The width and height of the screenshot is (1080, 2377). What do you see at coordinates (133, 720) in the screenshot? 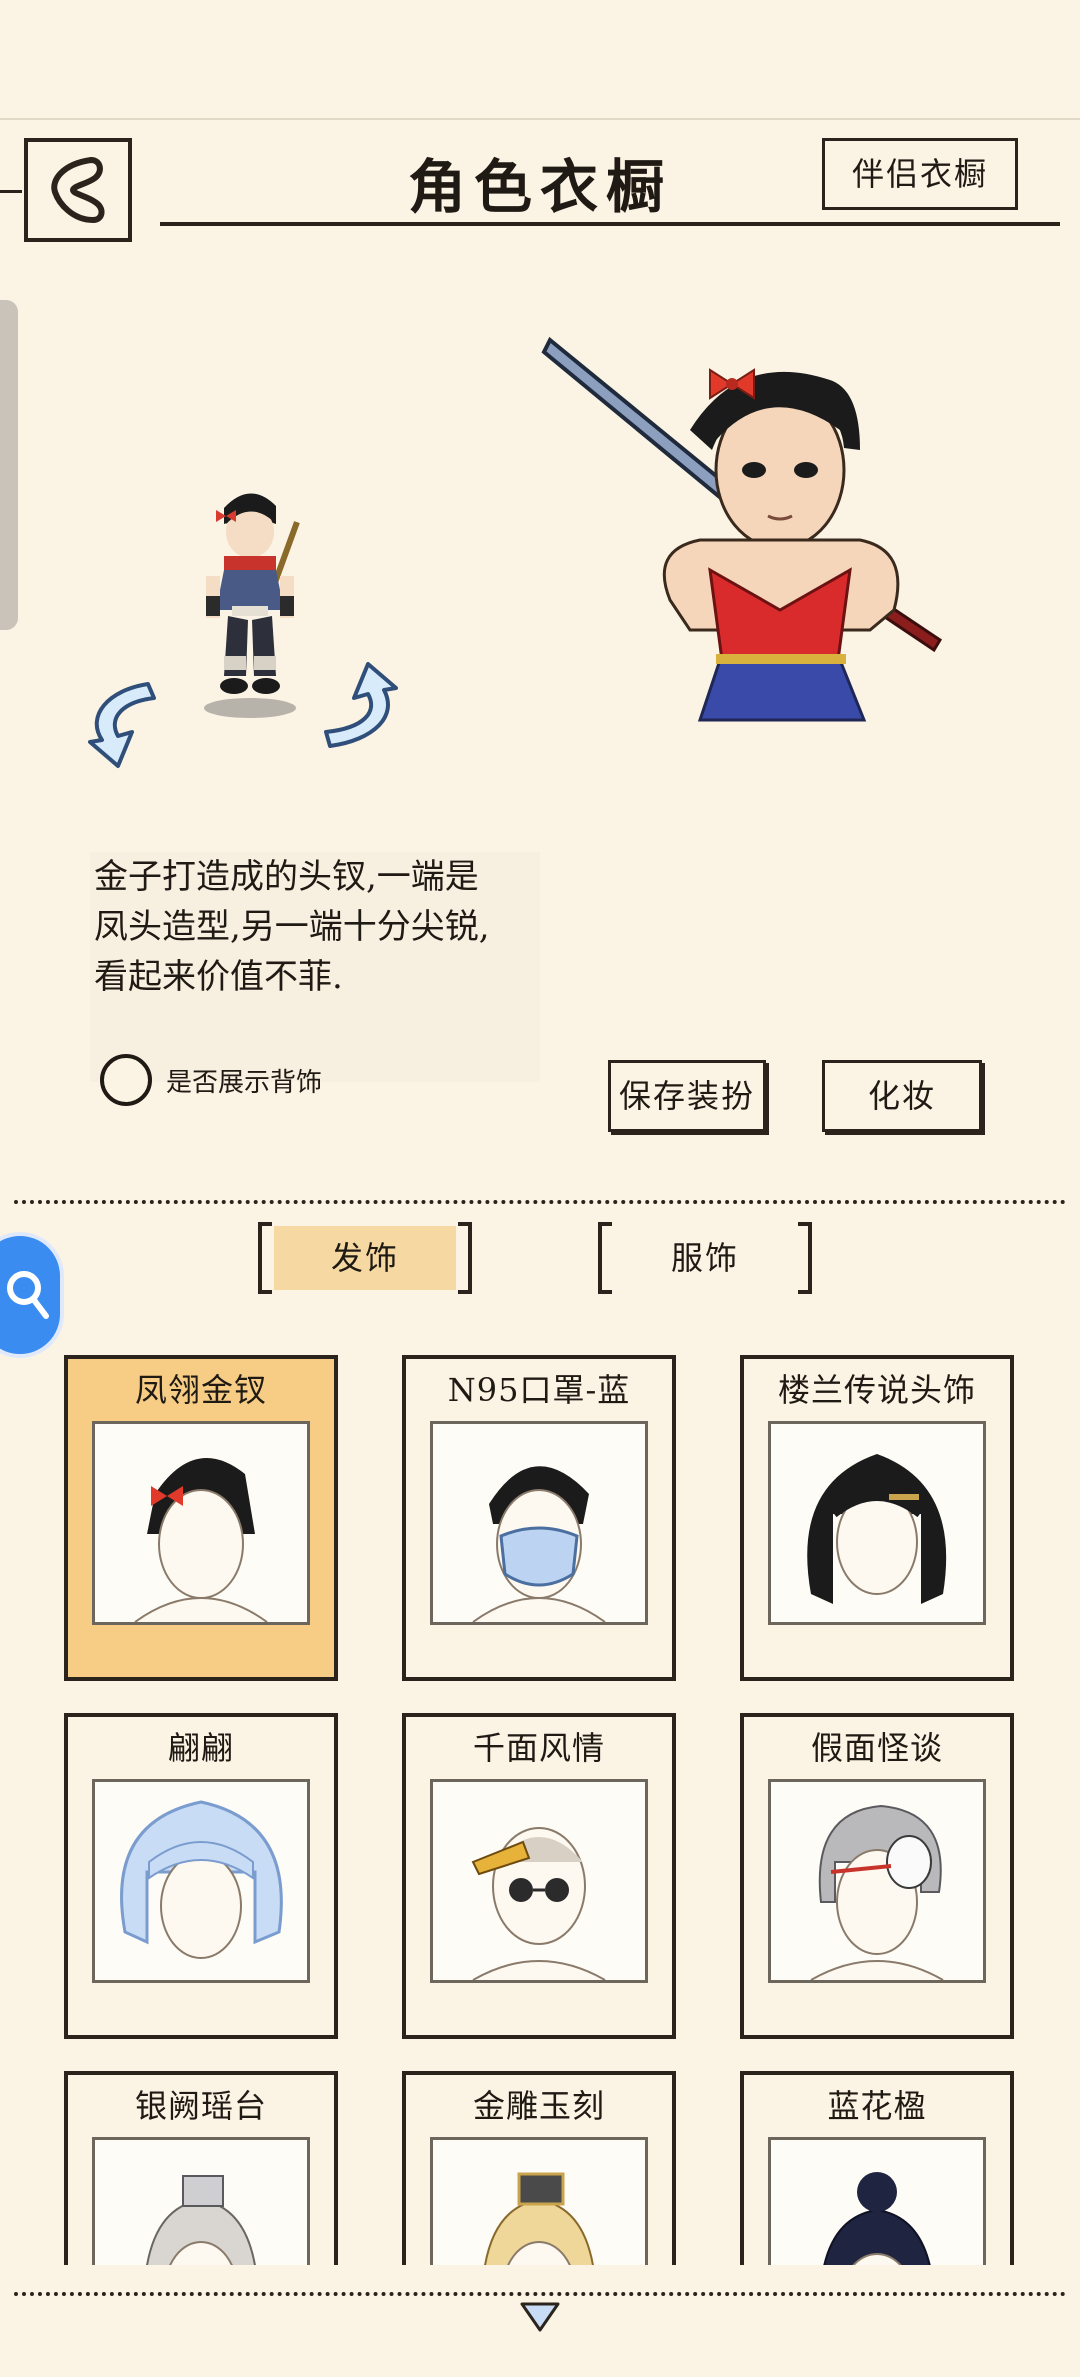
I see `rotate-left-icon` at bounding box center [133, 720].